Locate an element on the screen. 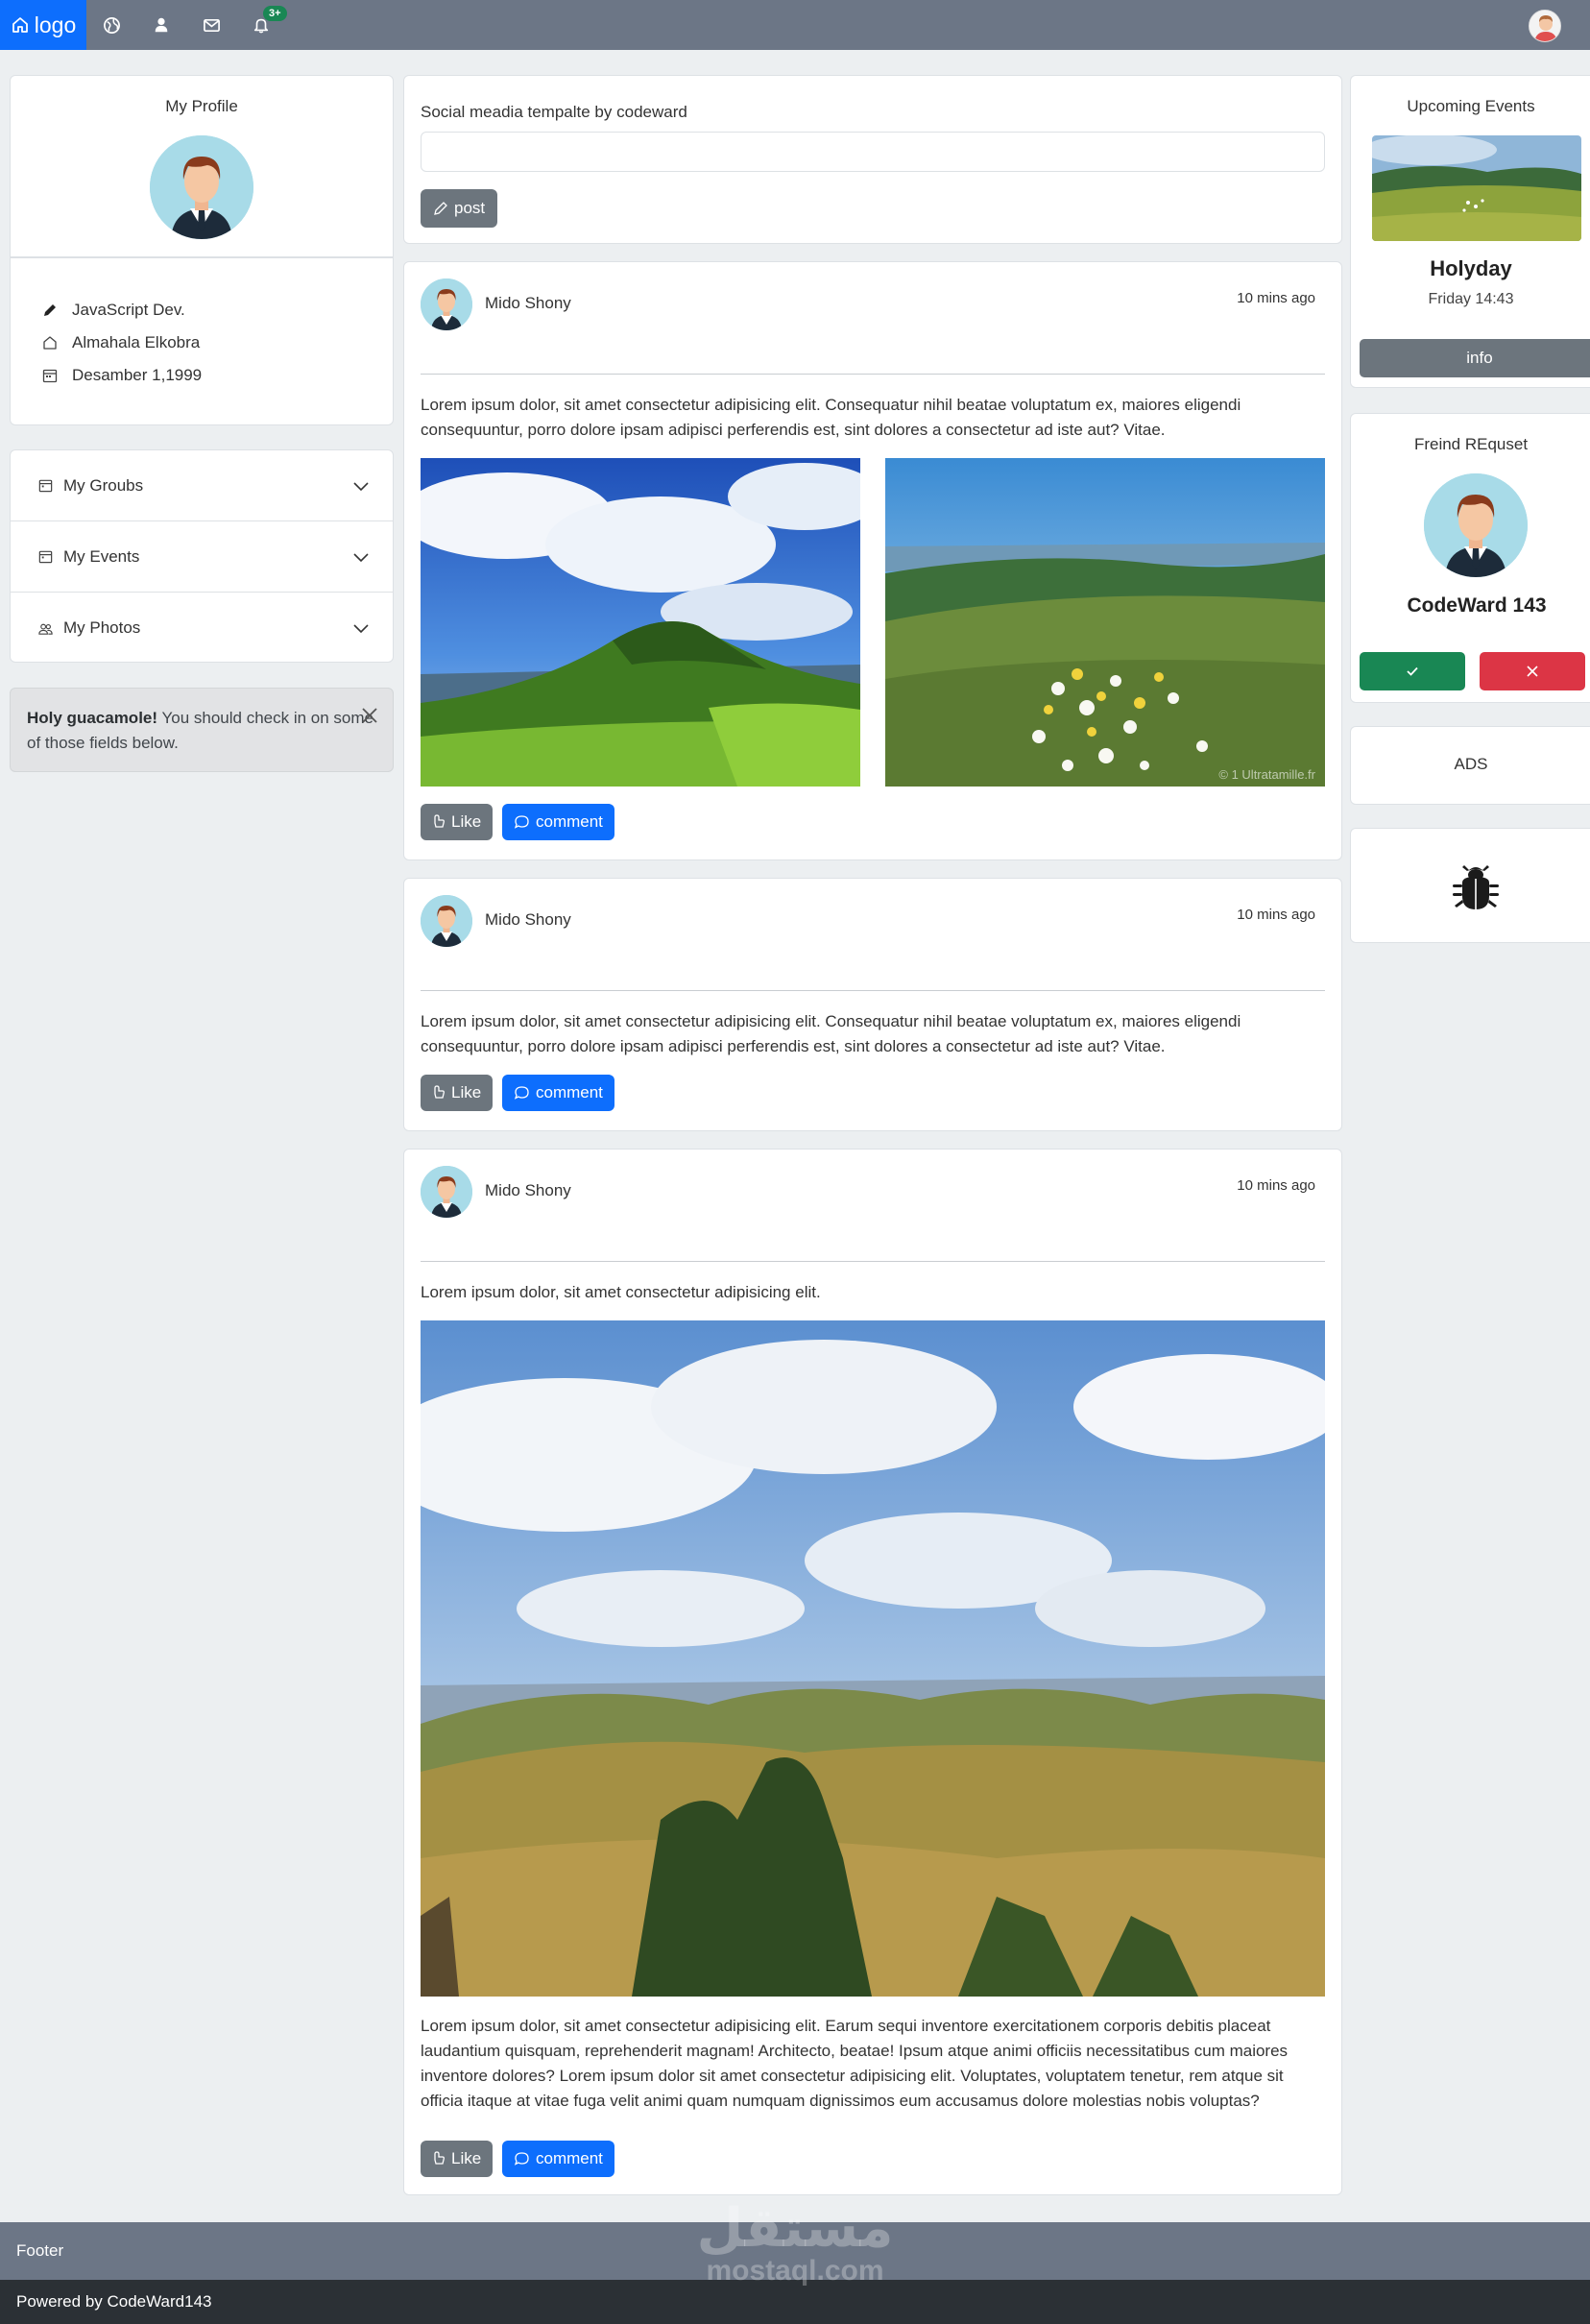 The height and width of the screenshot is (2324, 1590). image-watermark: © 1 Ultratamille.fr is located at coordinates (1266, 774).